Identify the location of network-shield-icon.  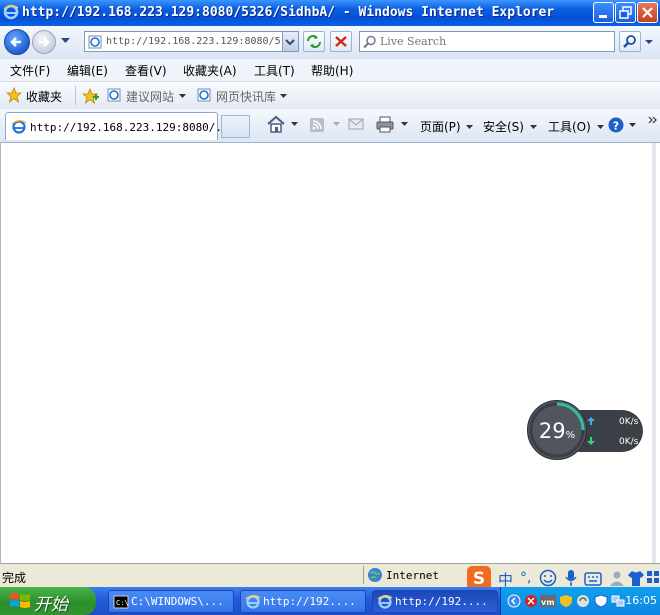
(601, 601).